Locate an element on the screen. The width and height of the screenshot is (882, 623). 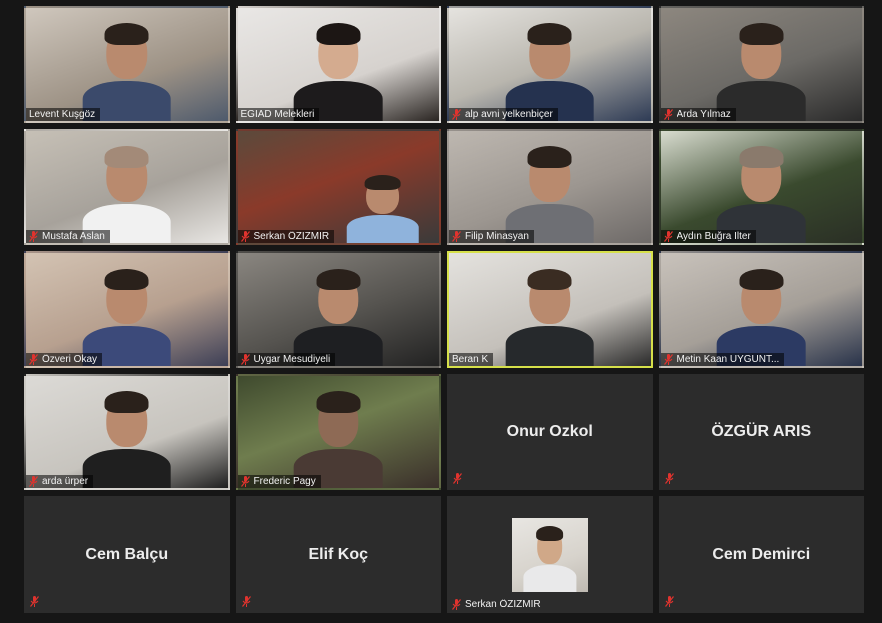
participant-tile: Özveri Okay is located at coordinates (127, 309).